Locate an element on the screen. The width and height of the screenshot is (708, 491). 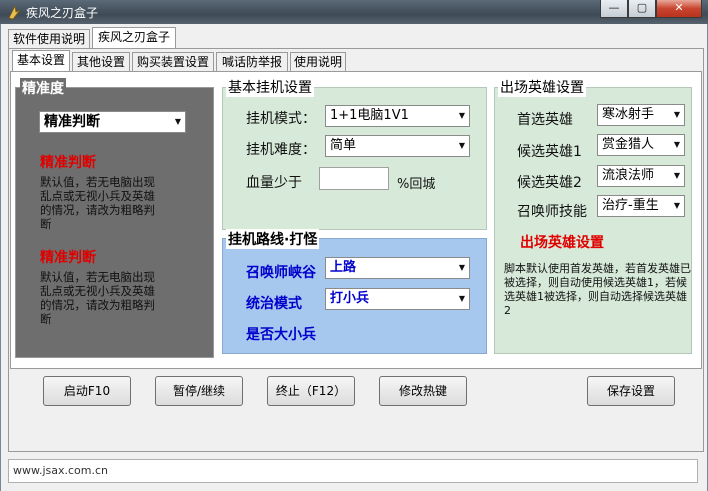
first-hero-select: 寒冰射手 ▼ is located at coordinates (641, 115).